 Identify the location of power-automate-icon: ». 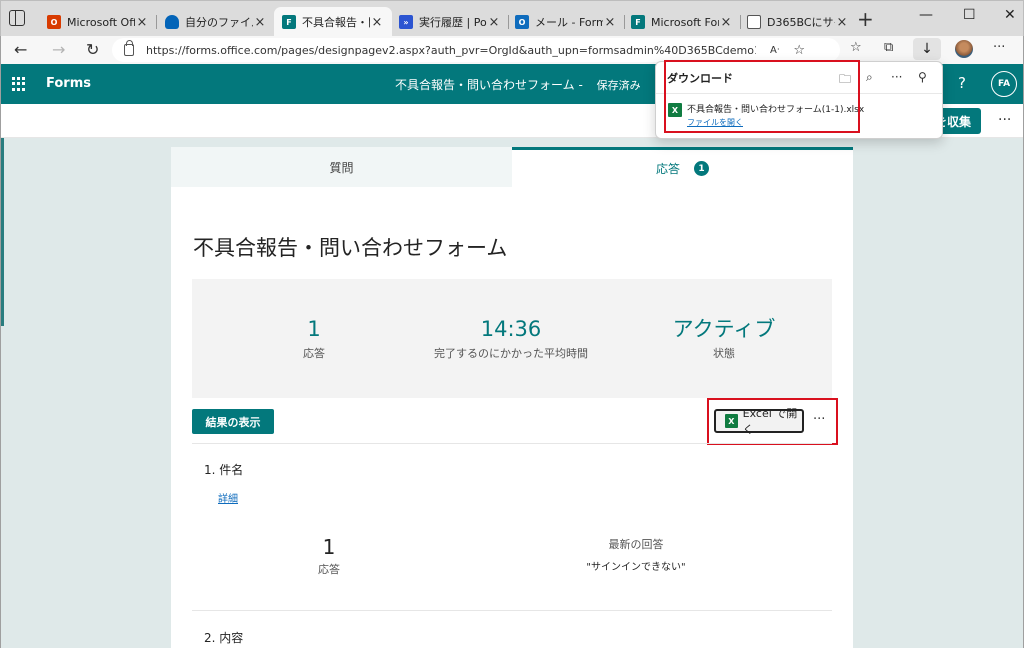
(406, 22).